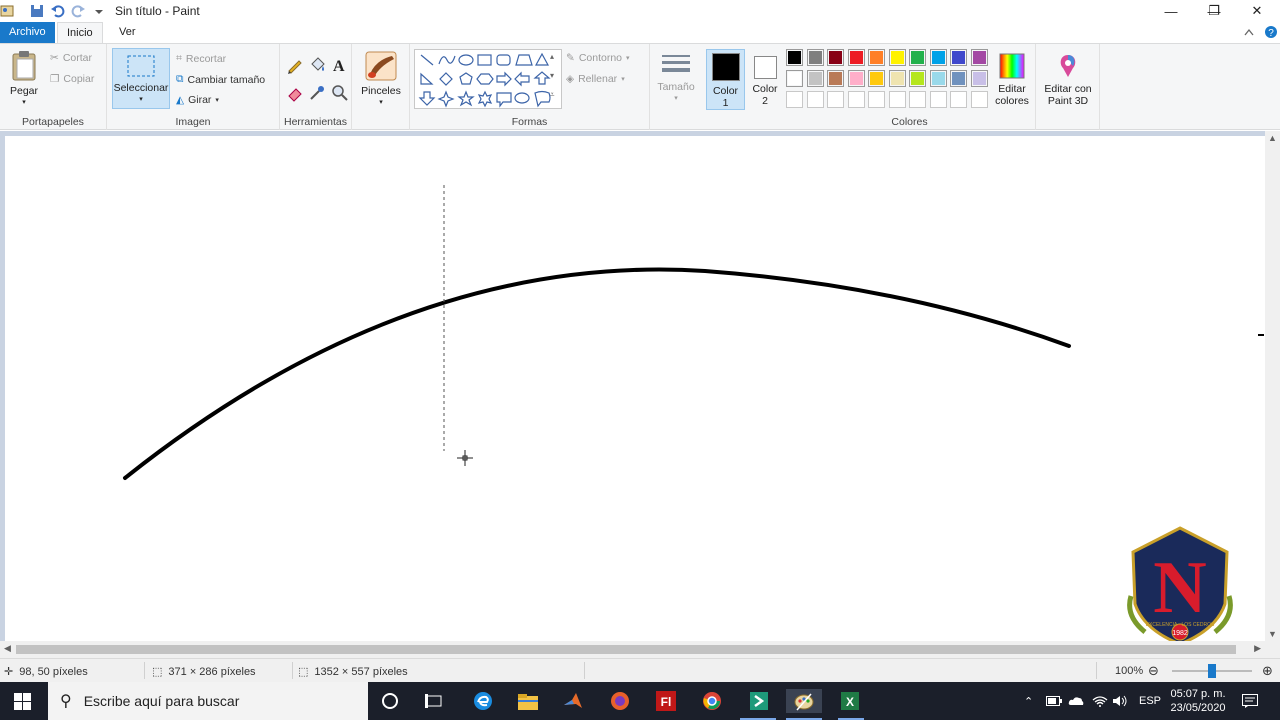  What do you see at coordinates (340, 65) in the screenshot?
I see `text-tool-icon: A` at bounding box center [340, 65].